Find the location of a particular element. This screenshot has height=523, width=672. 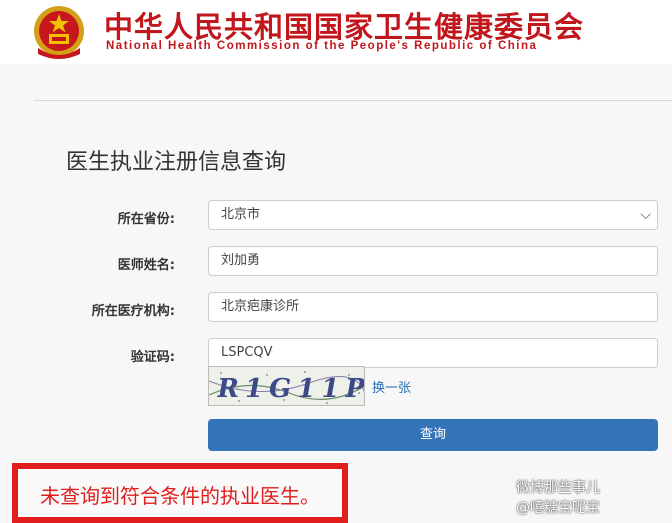

captcha-noise: R1G11P is located at coordinates (287, 387).